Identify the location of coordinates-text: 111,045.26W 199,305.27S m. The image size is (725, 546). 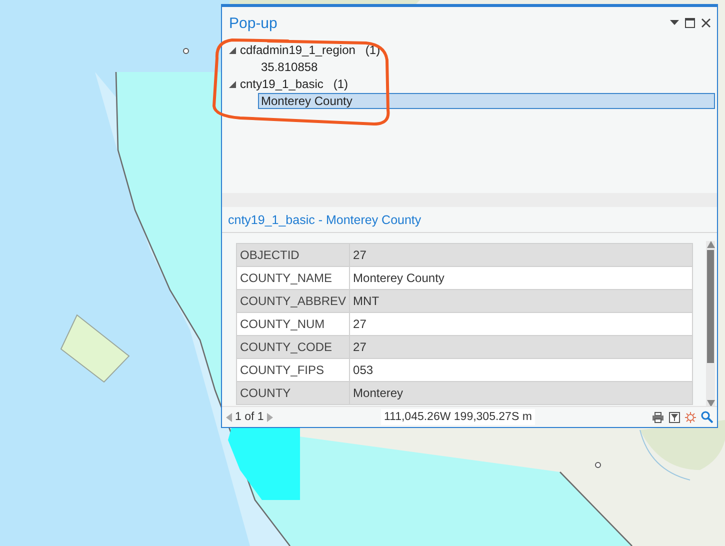
(458, 417).